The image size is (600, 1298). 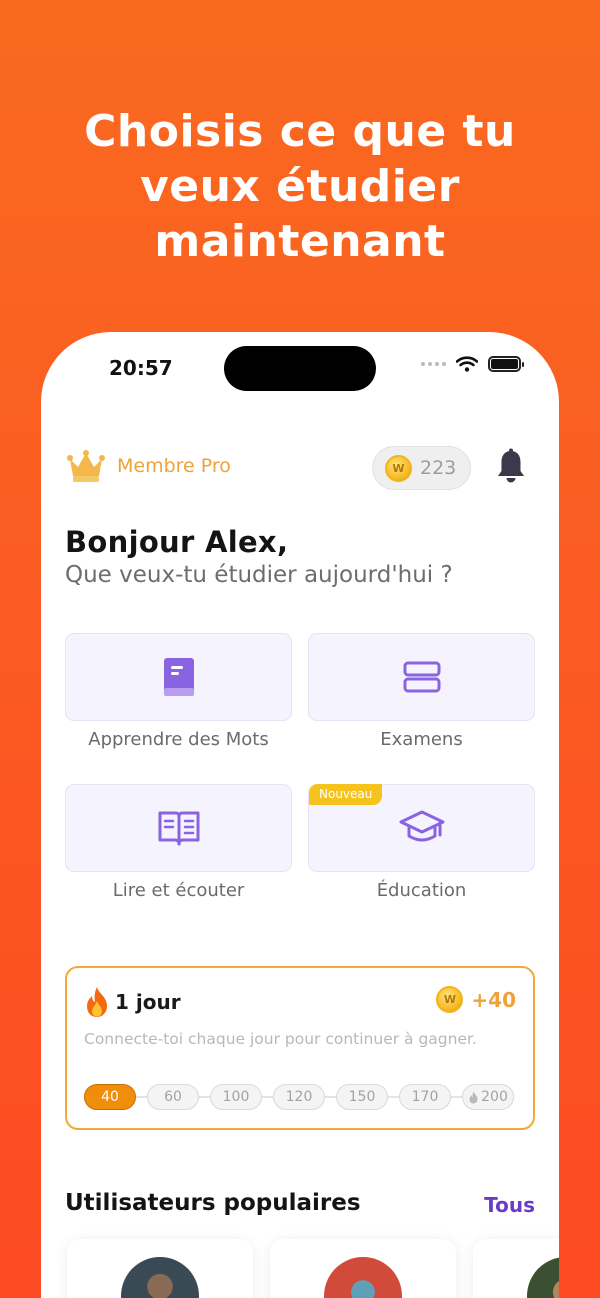 What do you see at coordinates (148, 1002) in the screenshot?
I see `streak-days: 1 jour` at bounding box center [148, 1002].